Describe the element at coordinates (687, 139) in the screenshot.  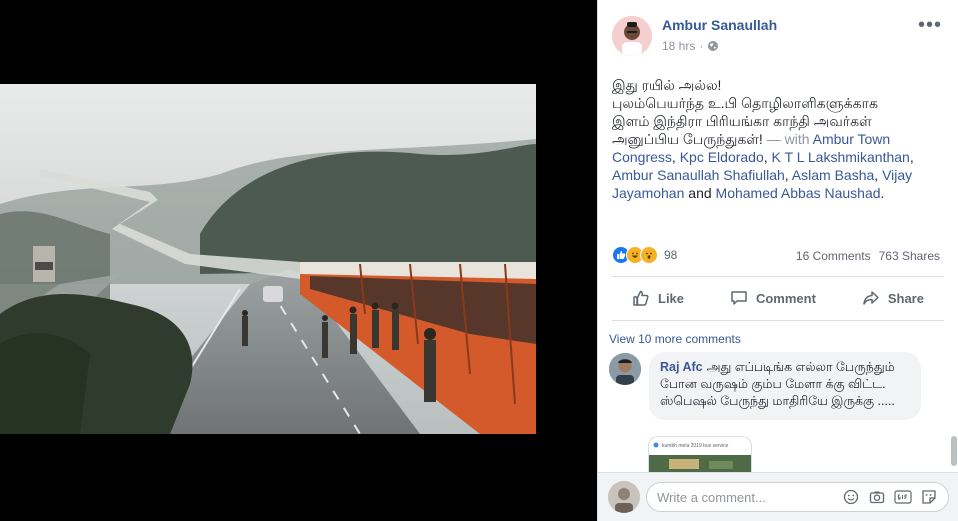
I see `post-line-4: அனுப்பிய பேருந்துகள்!` at that location.